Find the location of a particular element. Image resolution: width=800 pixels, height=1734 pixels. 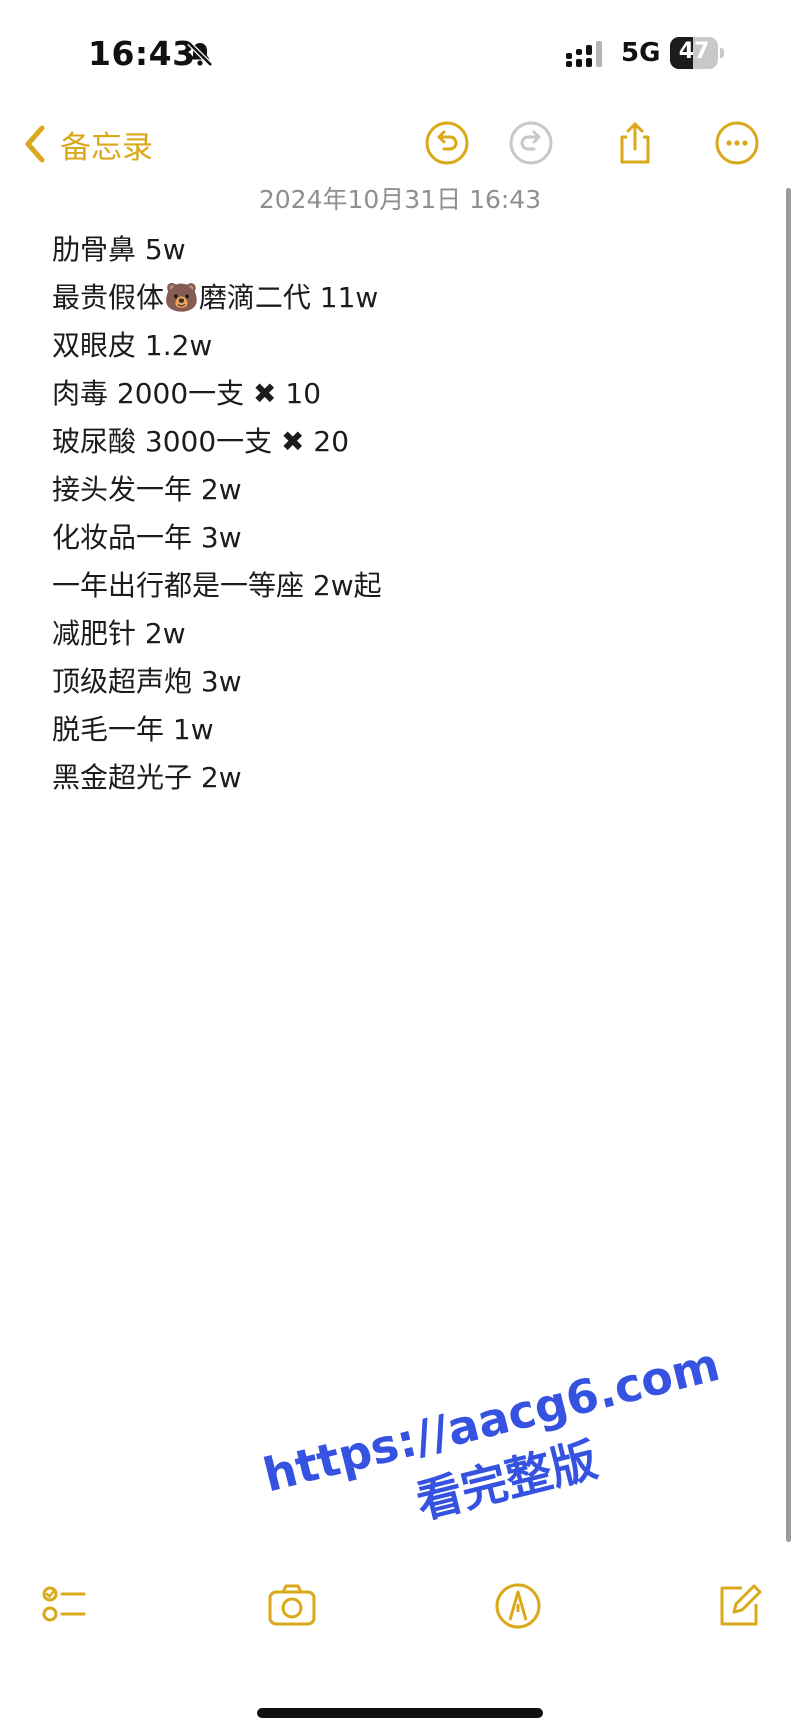

status-time: 16:43 is located at coordinates (142, 53).